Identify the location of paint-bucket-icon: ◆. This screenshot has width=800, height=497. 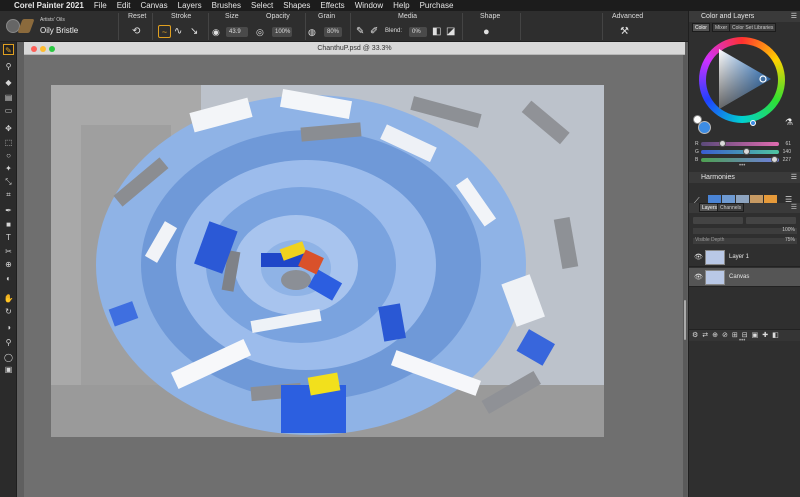
(8, 82).